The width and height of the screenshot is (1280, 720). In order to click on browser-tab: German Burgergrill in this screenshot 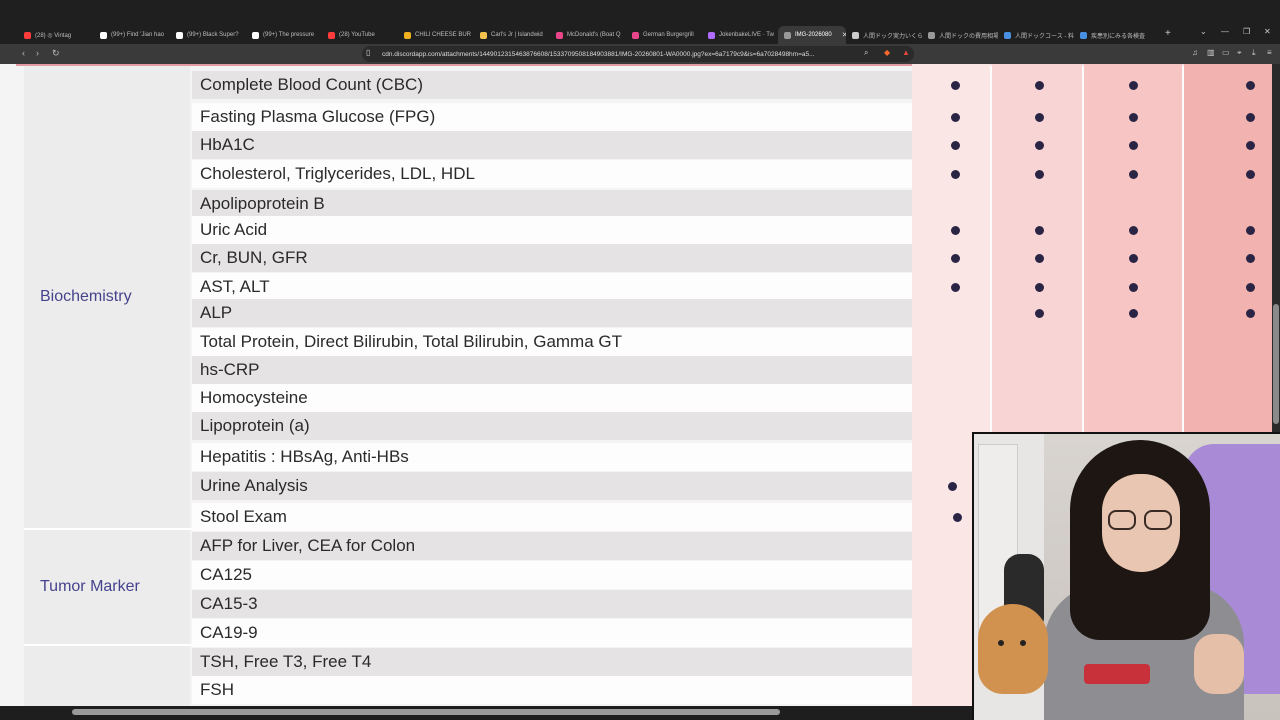, I will do `click(664, 35)`.